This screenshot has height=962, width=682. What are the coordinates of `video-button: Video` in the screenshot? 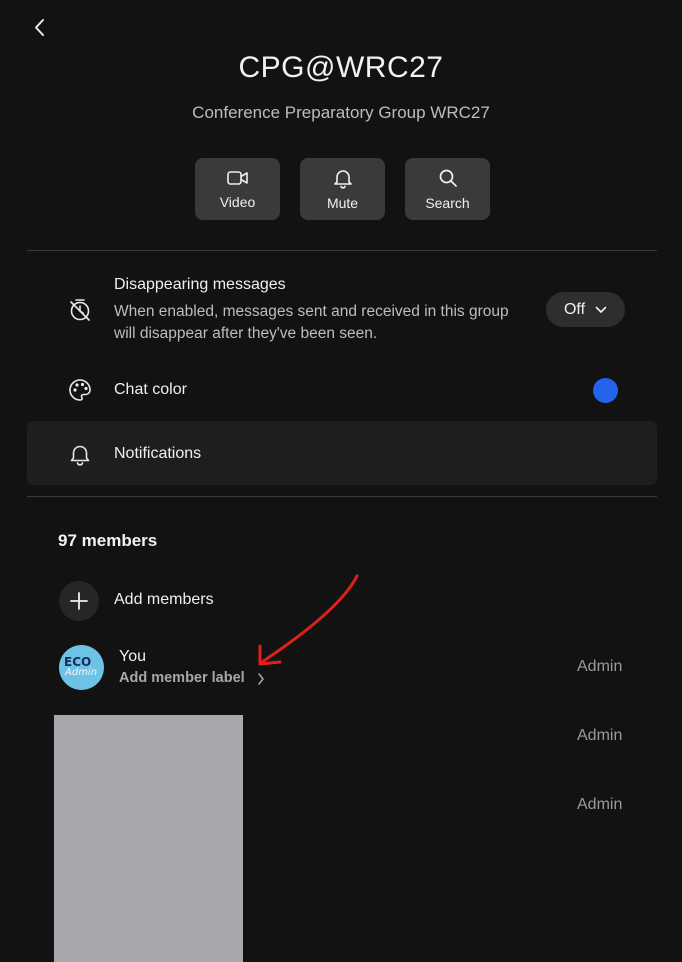 It's located at (237, 189).